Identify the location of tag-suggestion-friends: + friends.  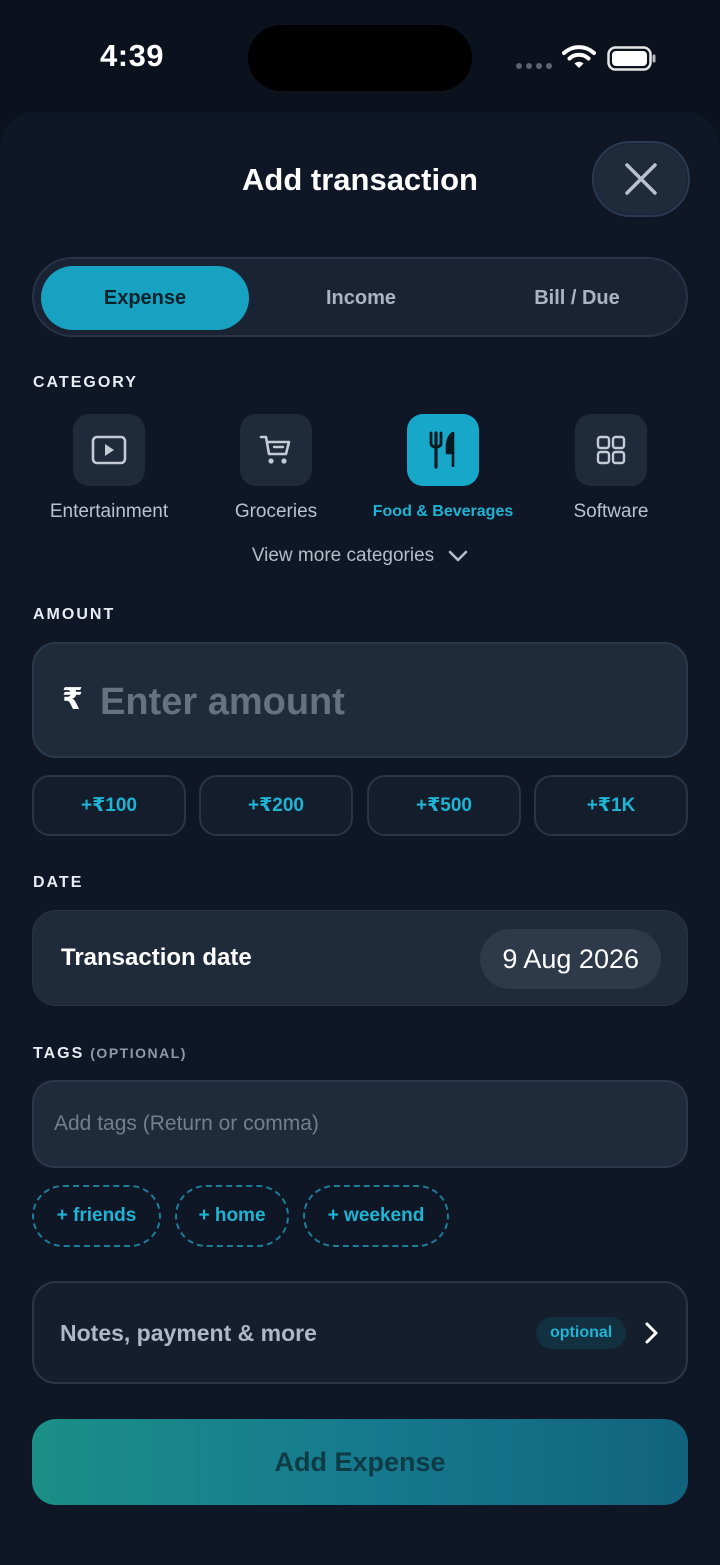
(96, 1216).